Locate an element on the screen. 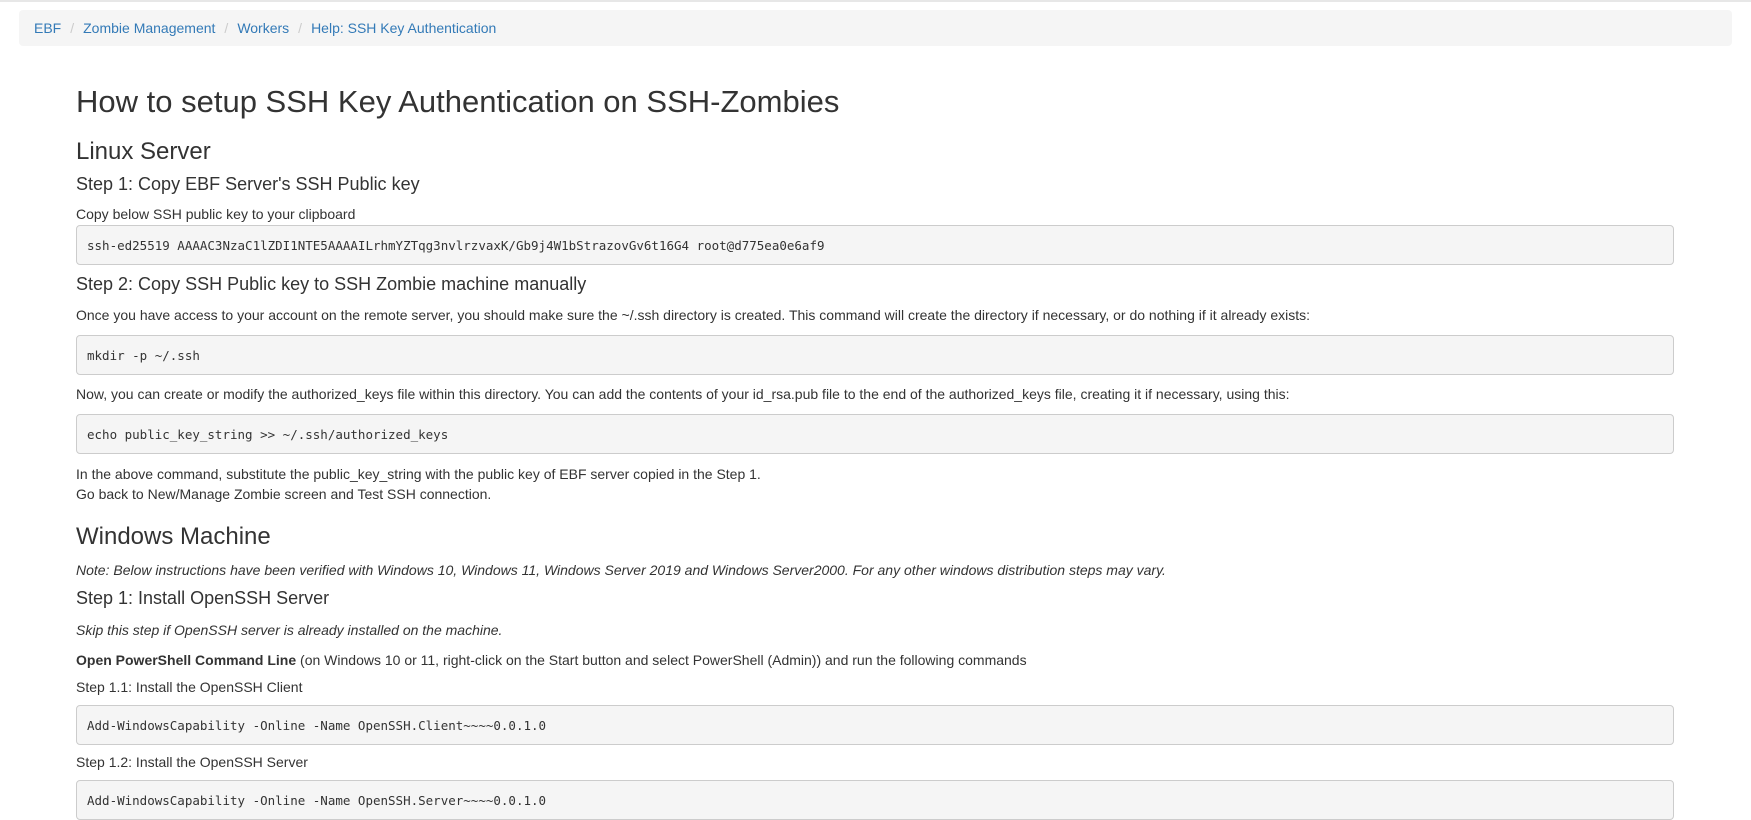  linux-step1-heading: Step 1: Copy EBF Server's SSH Public key is located at coordinates (248, 184).